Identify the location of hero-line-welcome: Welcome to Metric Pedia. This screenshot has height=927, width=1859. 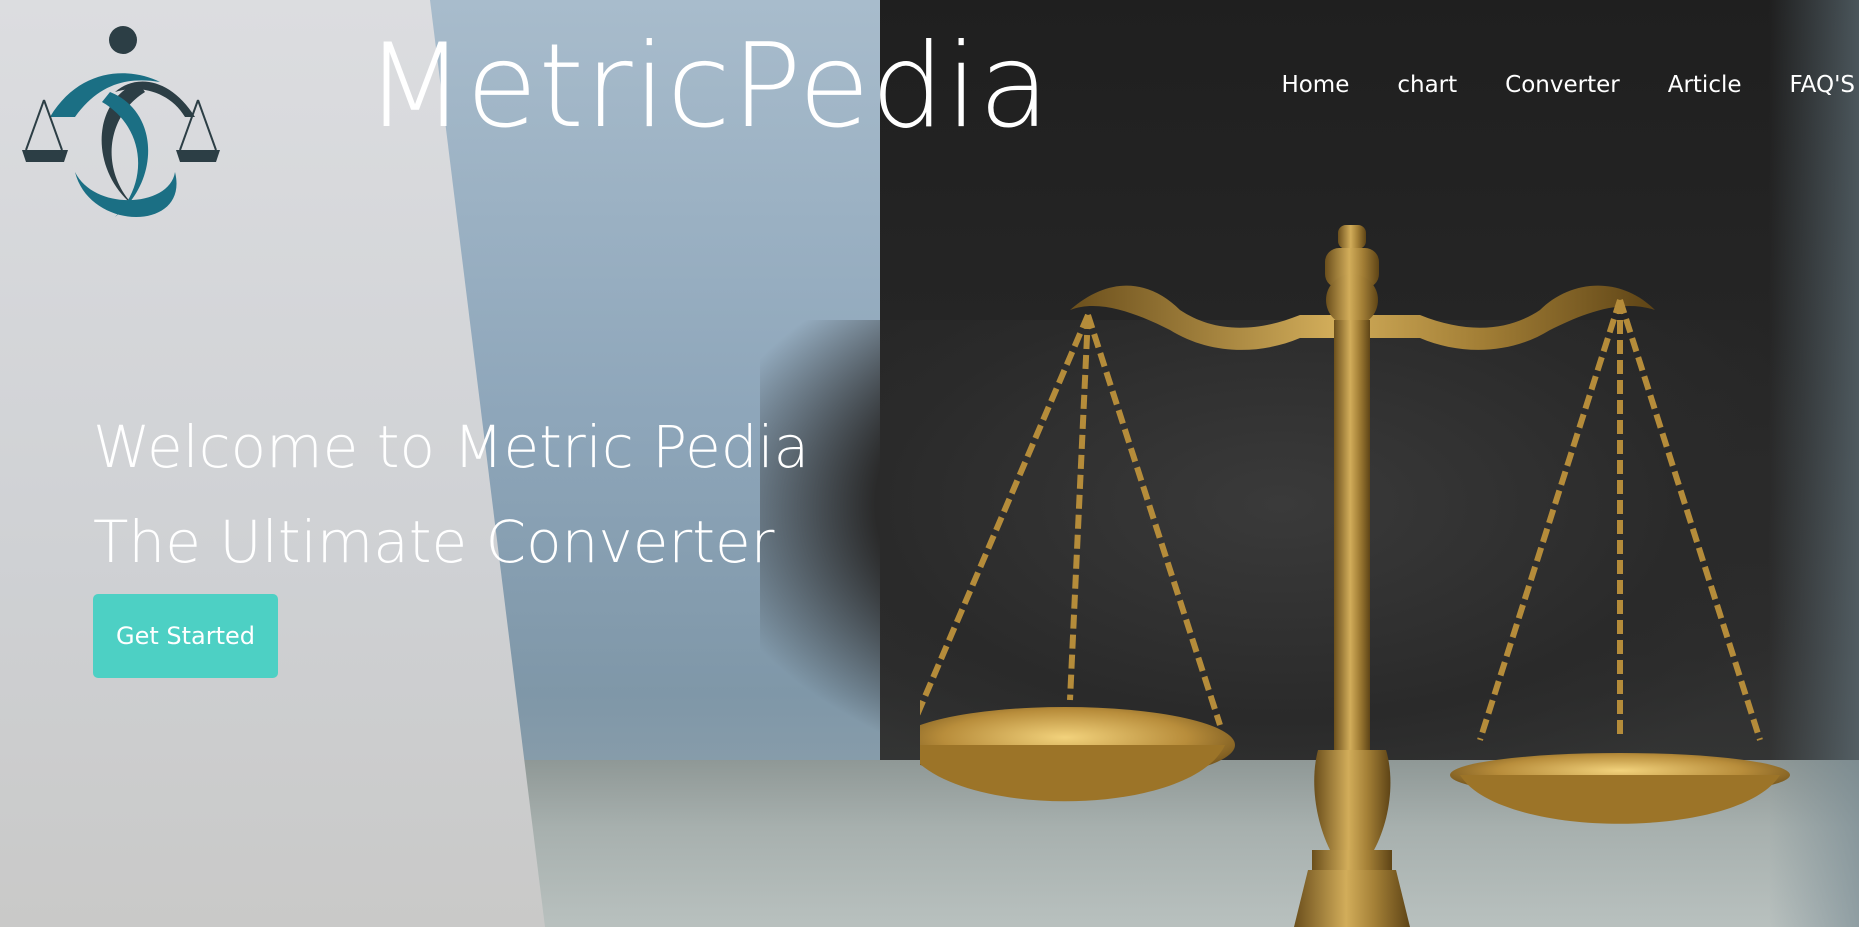
(451, 447).